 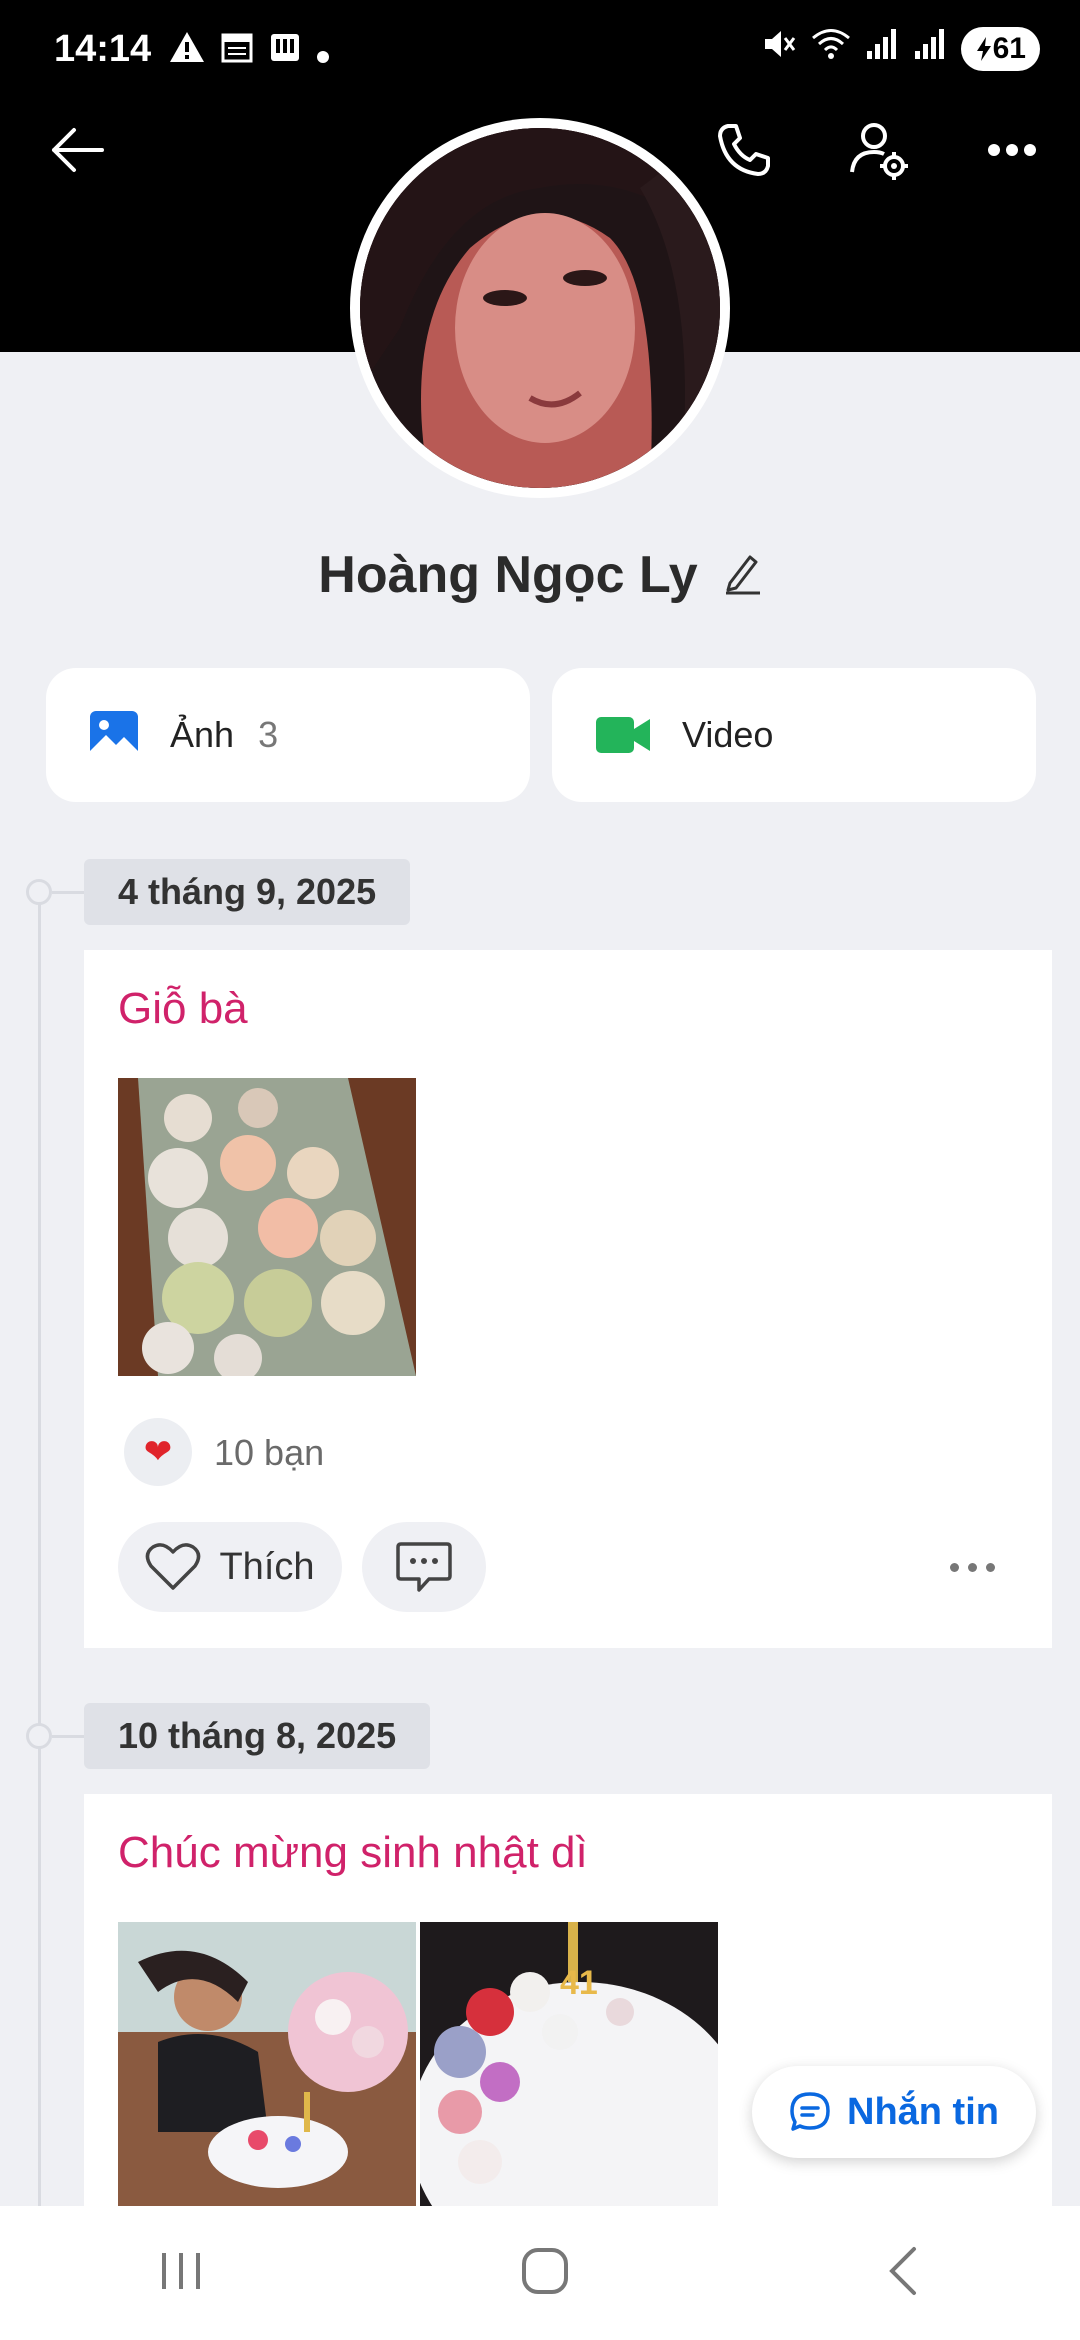 I want to click on warning-icon, so click(x=187, y=52).